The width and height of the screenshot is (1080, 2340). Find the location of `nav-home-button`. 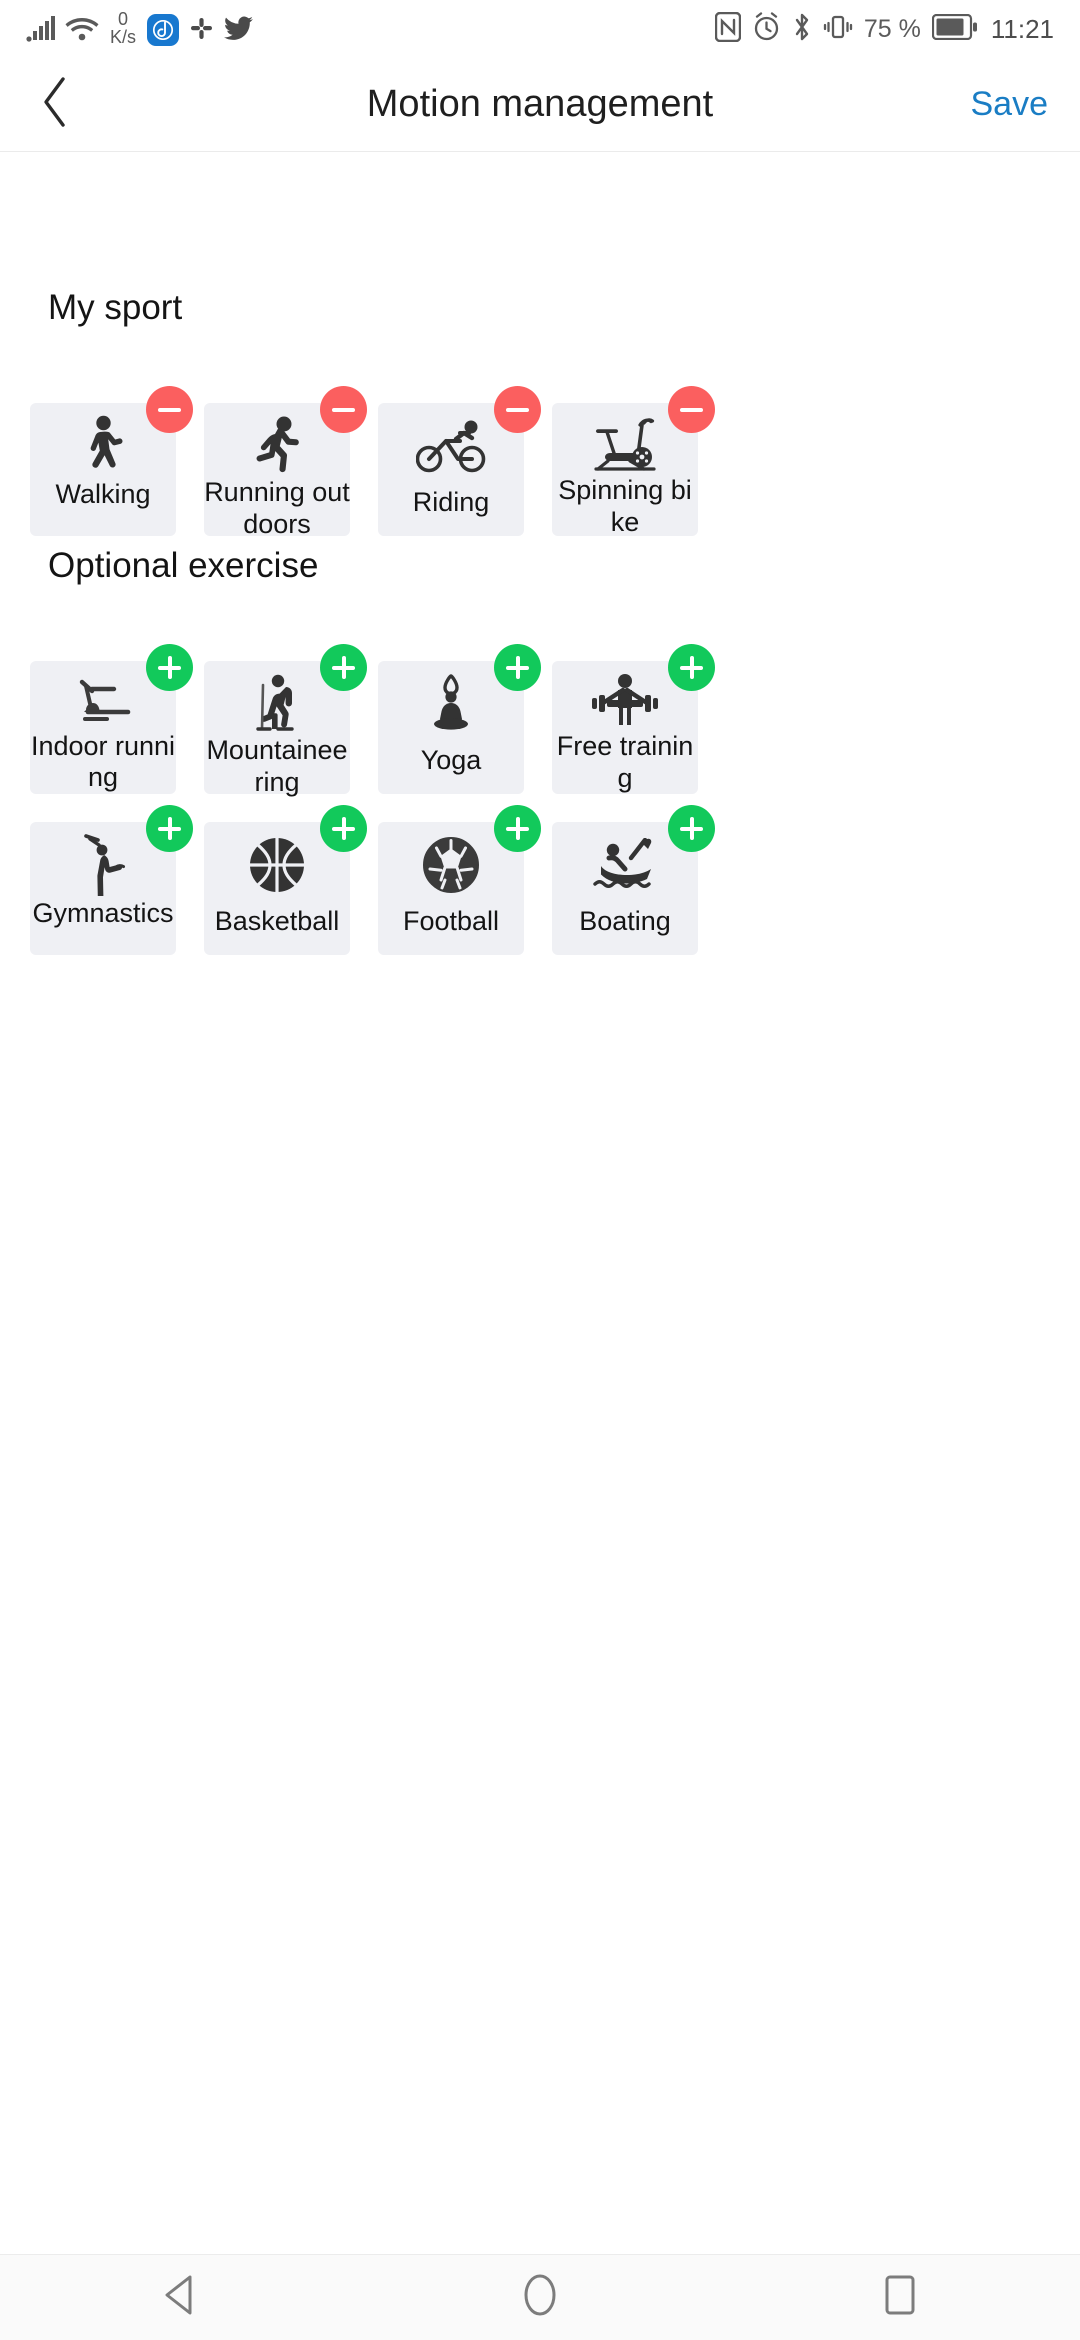

nav-home-button is located at coordinates (540, 2297).